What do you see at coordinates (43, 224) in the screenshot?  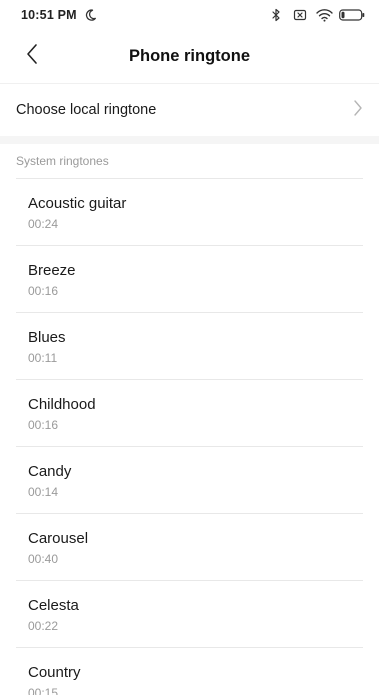 I see `ringtone-duration: 00:24` at bounding box center [43, 224].